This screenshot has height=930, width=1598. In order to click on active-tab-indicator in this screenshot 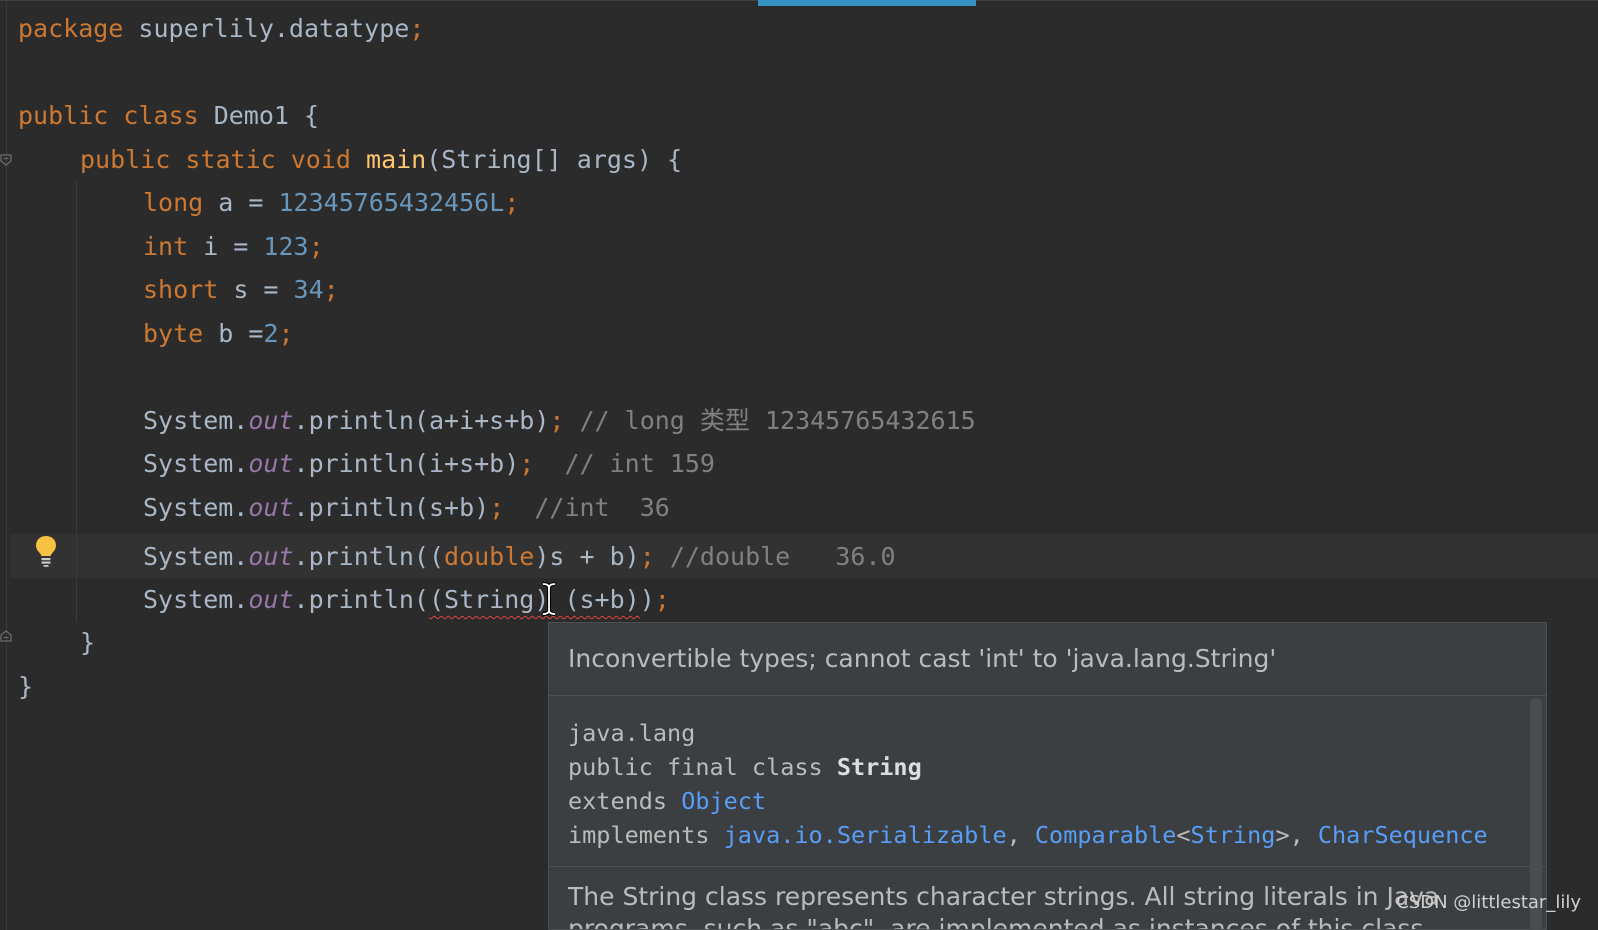, I will do `click(867, 3)`.